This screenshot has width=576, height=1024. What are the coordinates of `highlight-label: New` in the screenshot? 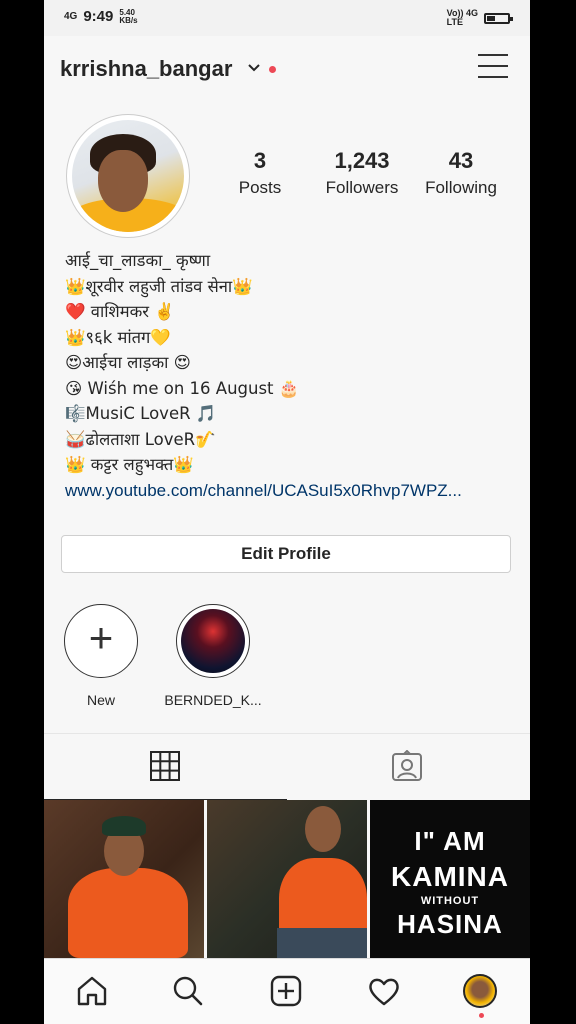 It's located at (100, 700).